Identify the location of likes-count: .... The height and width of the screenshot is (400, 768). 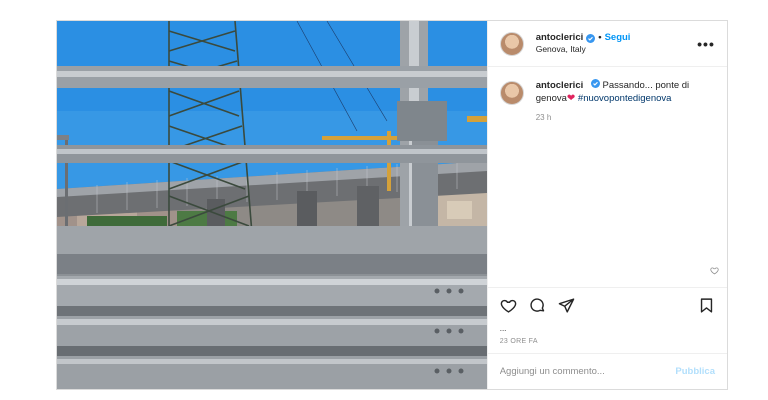
(607, 329).